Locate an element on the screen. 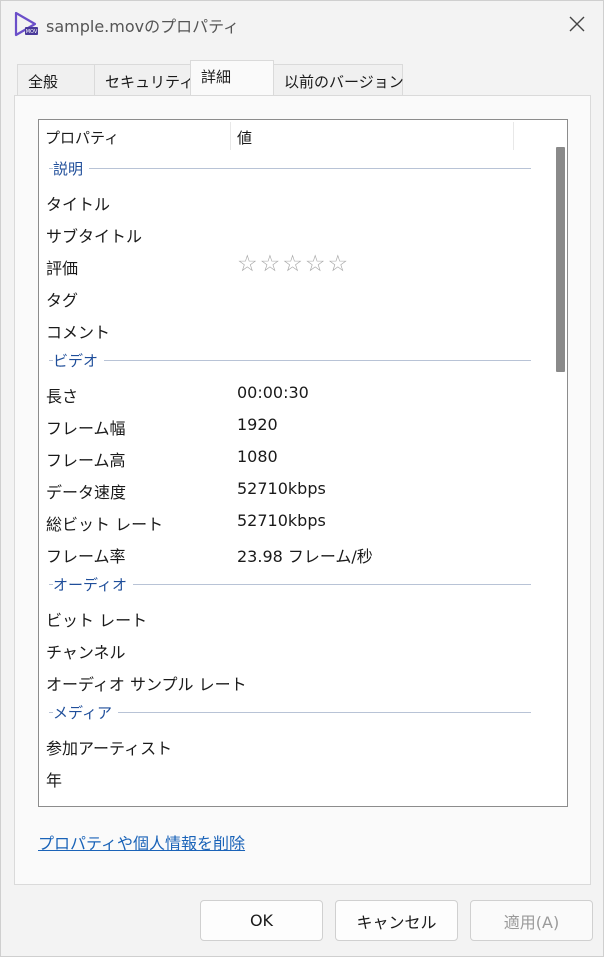 The width and height of the screenshot is (604, 957). property-name: フレーム率 is located at coordinates (86, 556).